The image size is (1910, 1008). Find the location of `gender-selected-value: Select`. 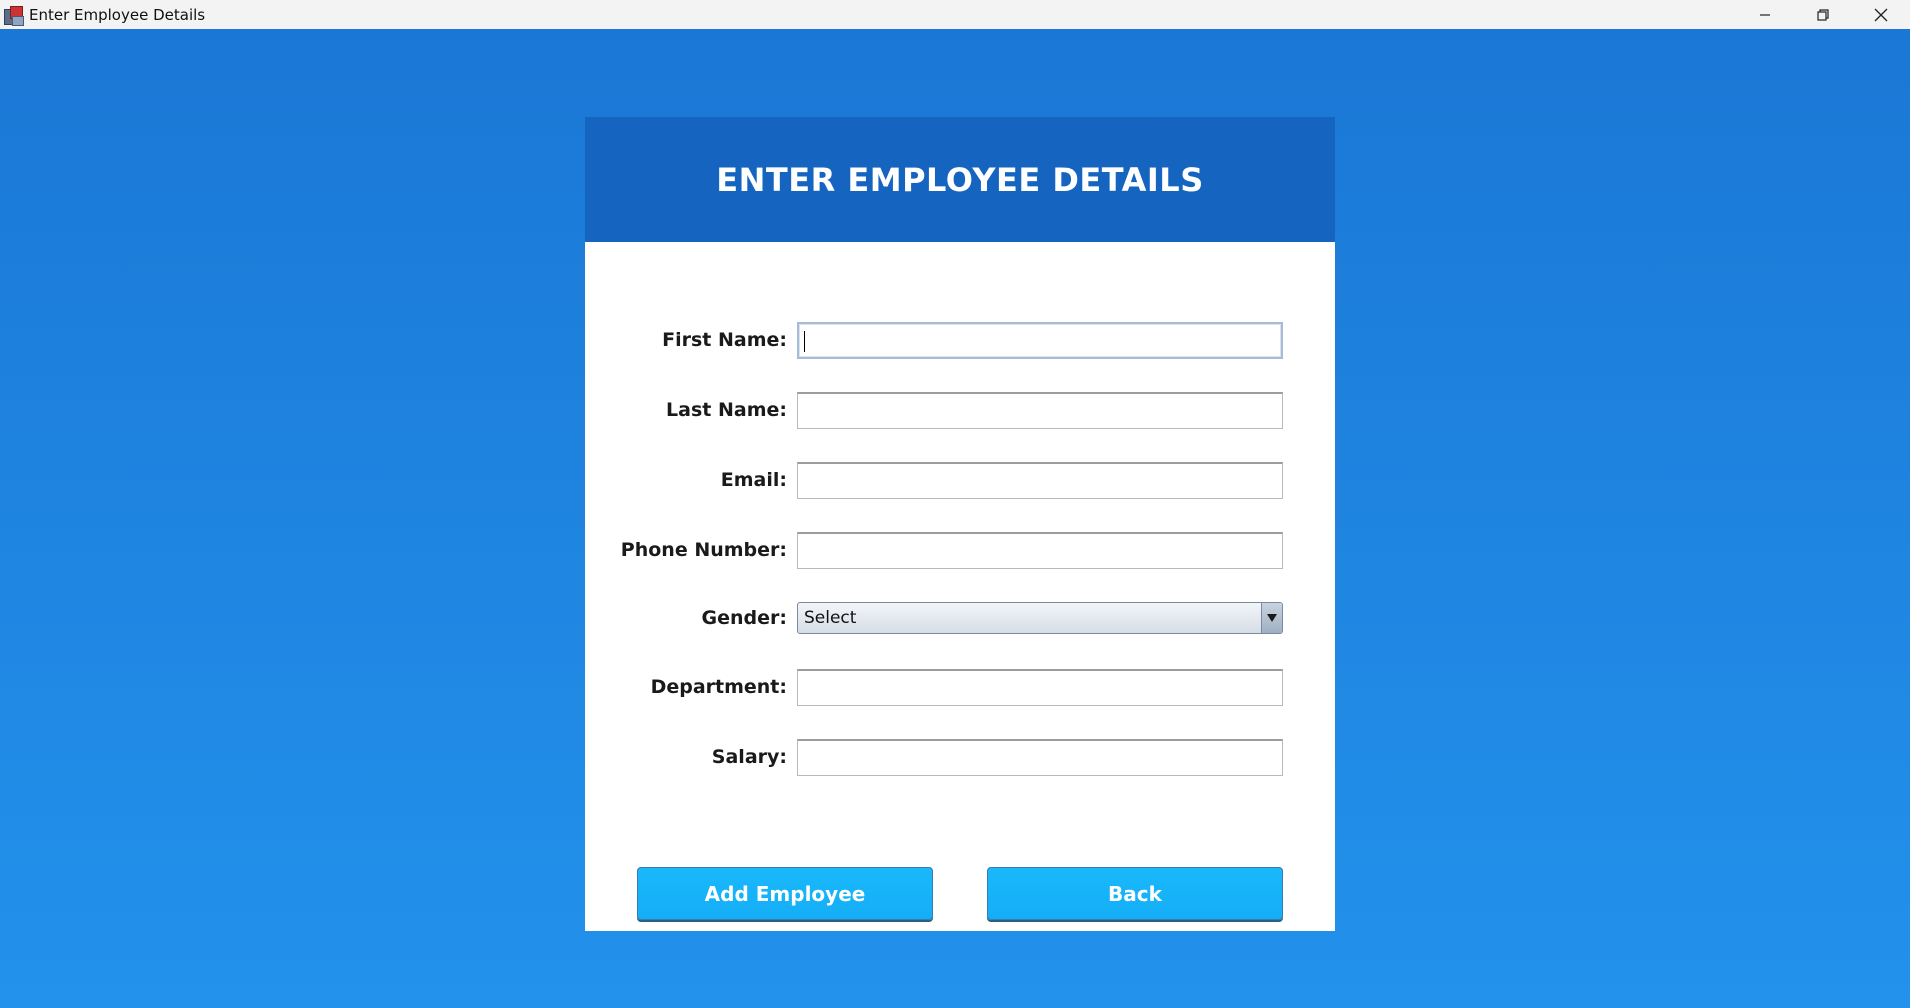

gender-selected-value: Select is located at coordinates (830, 618).